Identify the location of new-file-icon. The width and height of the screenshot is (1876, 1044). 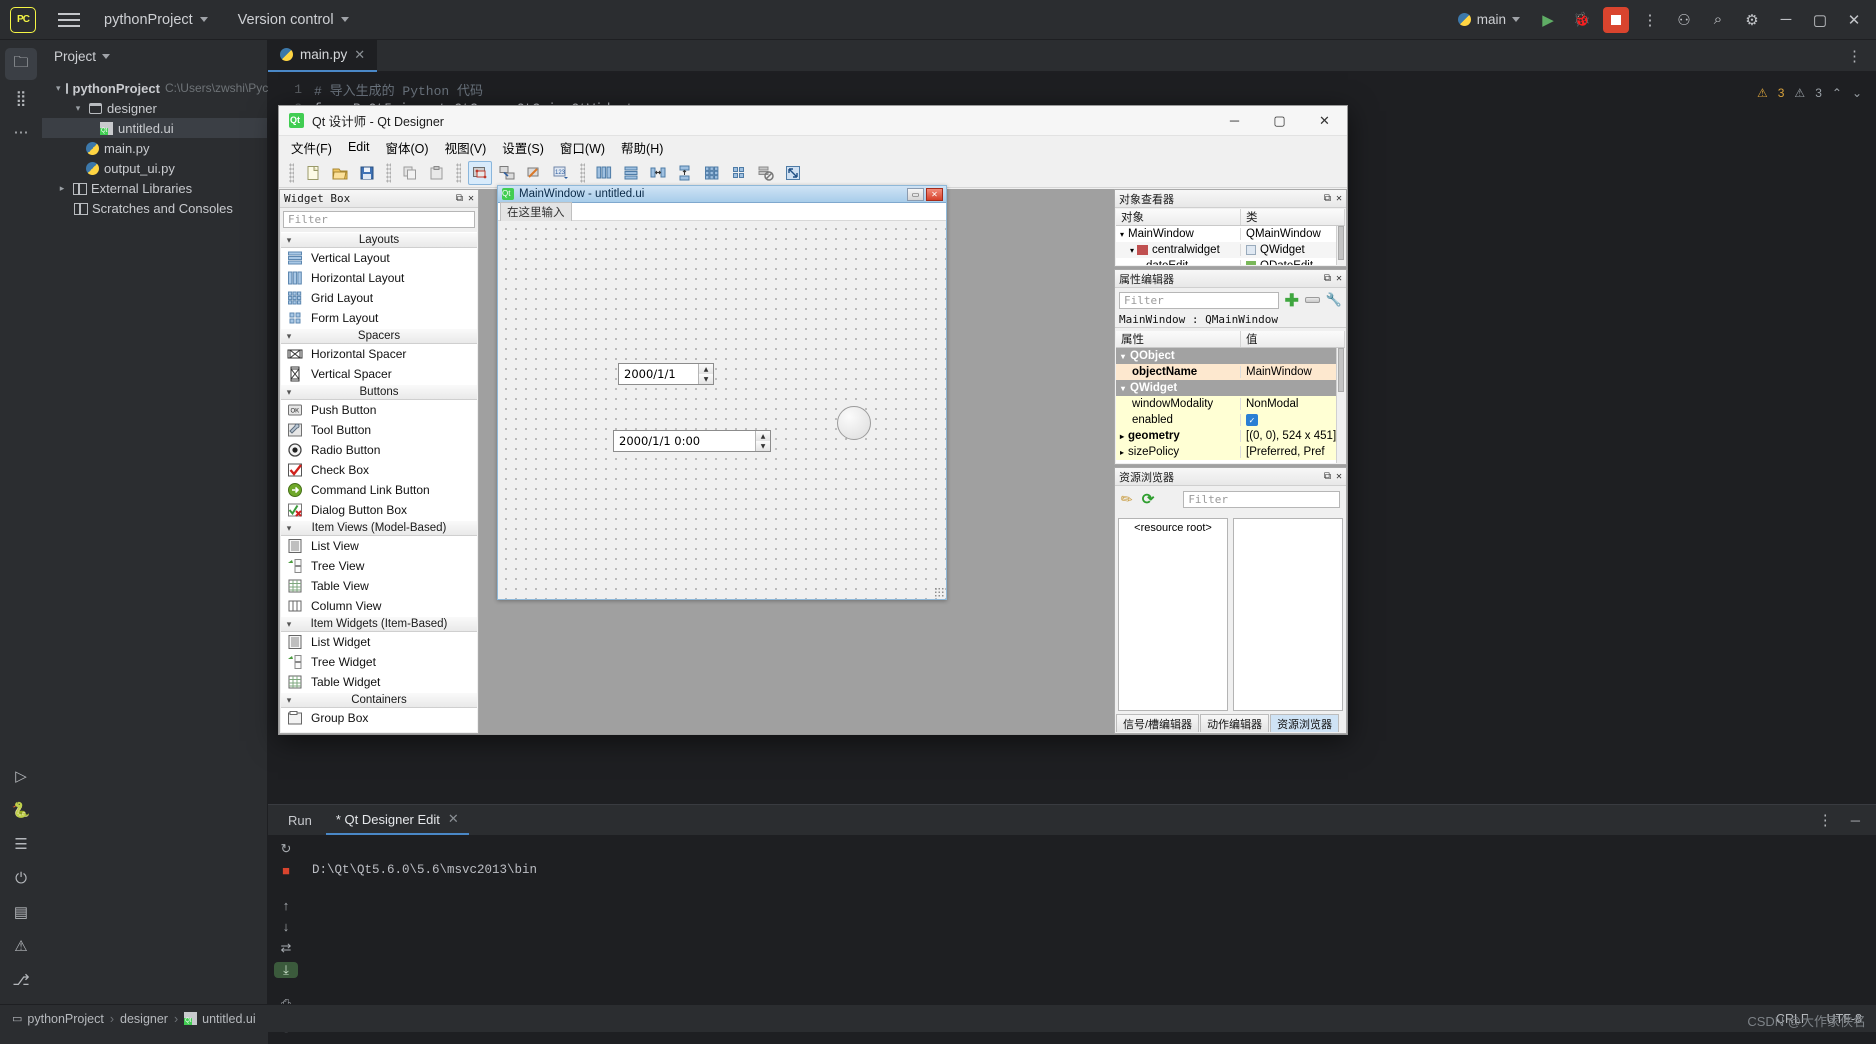
(313, 173).